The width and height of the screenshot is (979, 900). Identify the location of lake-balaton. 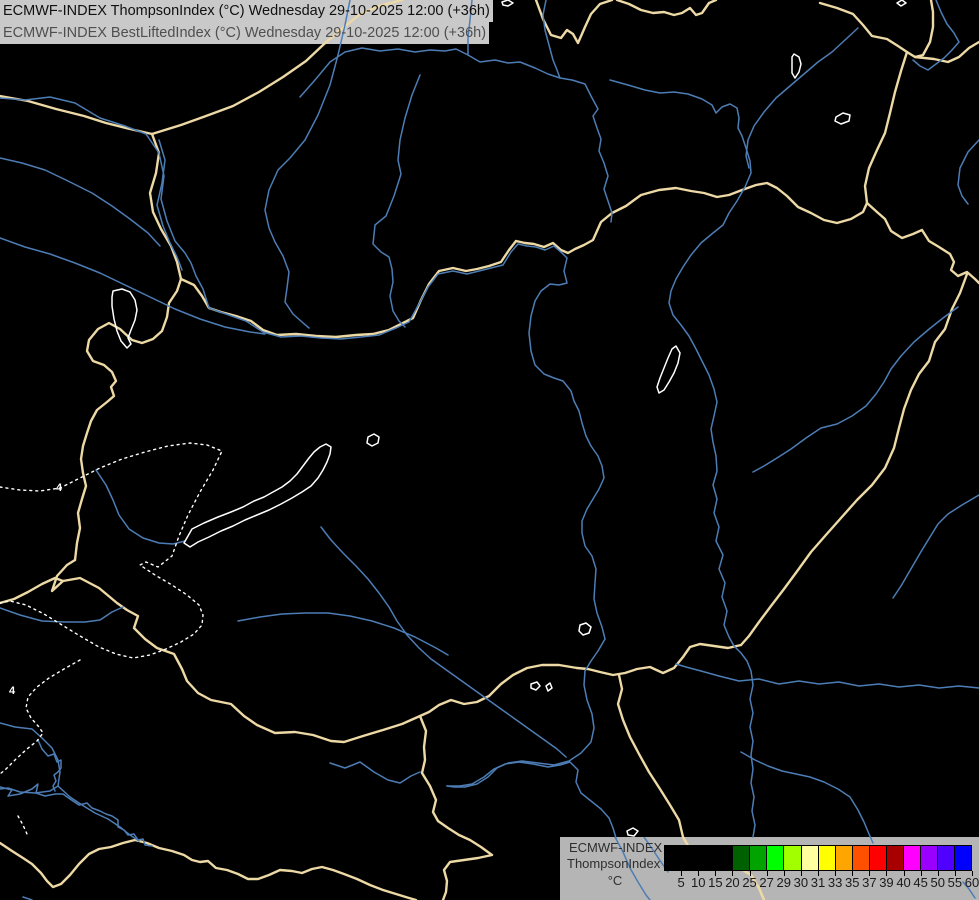
(257, 495).